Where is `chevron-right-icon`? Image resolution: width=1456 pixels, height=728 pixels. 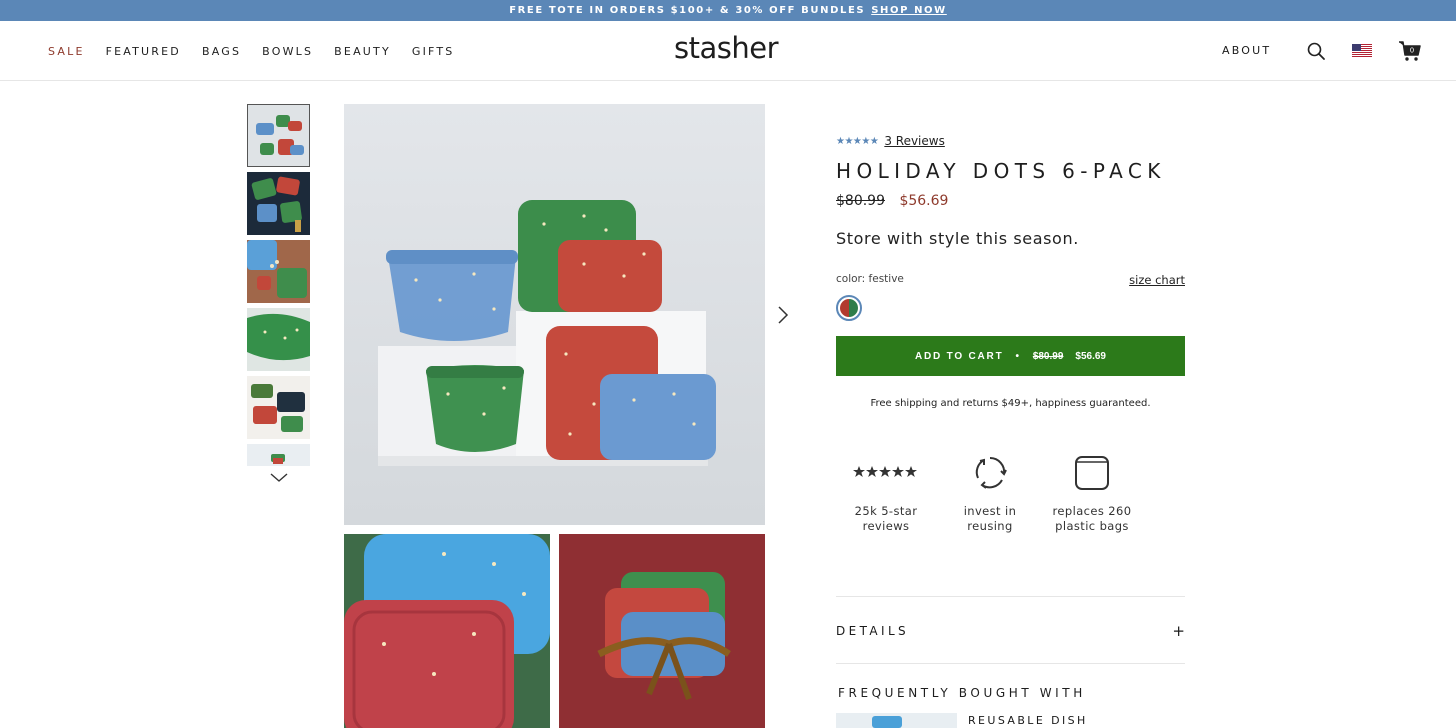 chevron-right-icon is located at coordinates (783, 315).